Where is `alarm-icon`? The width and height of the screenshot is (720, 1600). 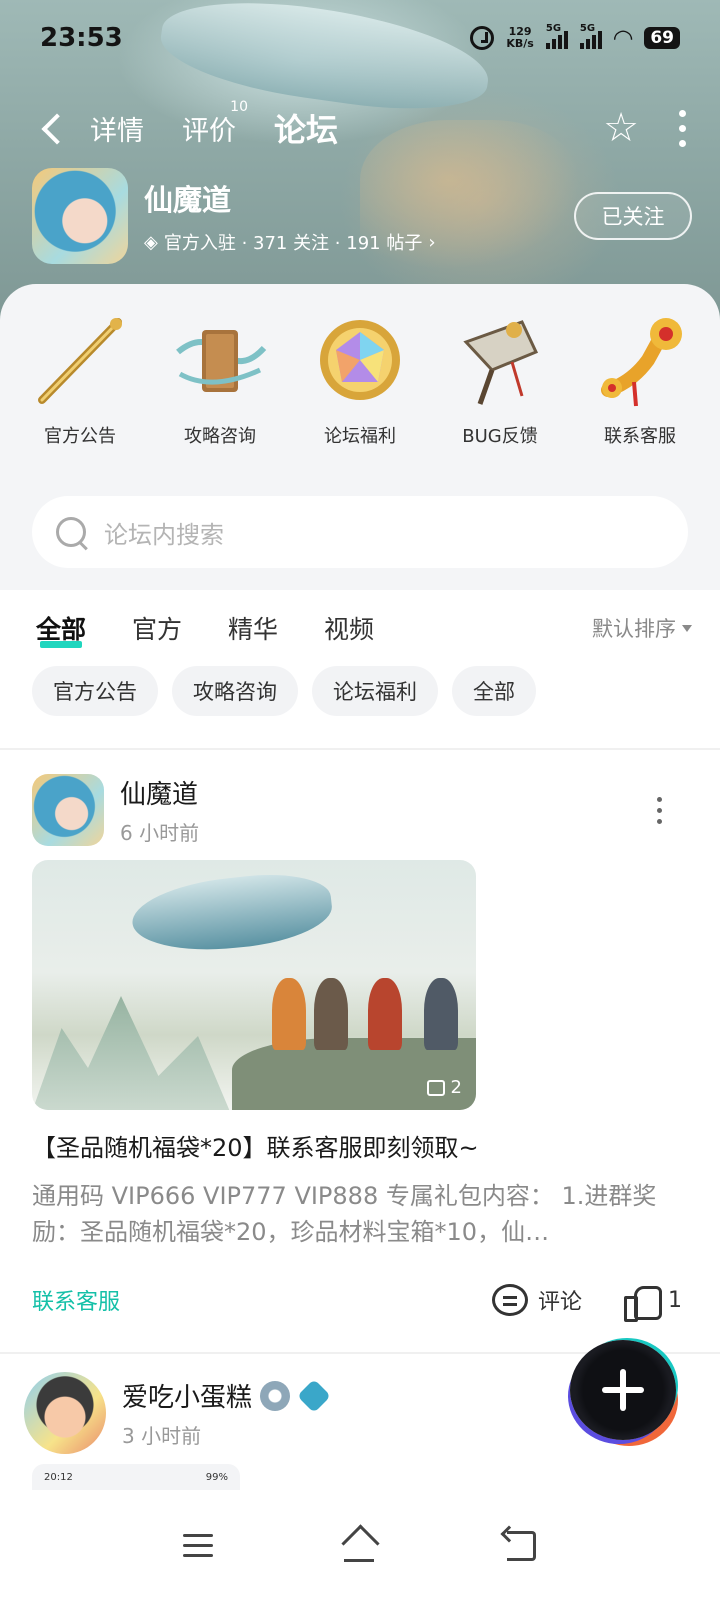 alarm-icon is located at coordinates (482, 38).